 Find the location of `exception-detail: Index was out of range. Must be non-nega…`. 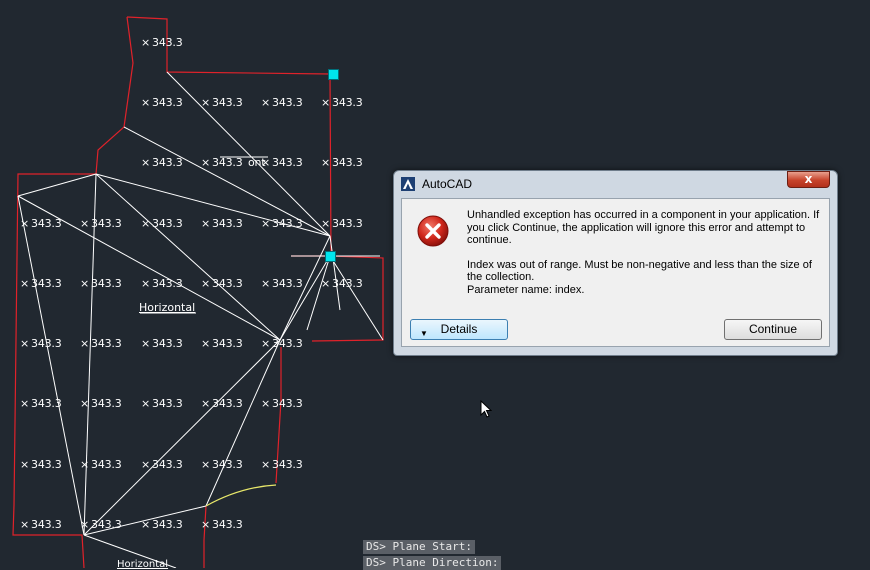

exception-detail: Index was out of range. Must be non-nega… is located at coordinates (639, 271).